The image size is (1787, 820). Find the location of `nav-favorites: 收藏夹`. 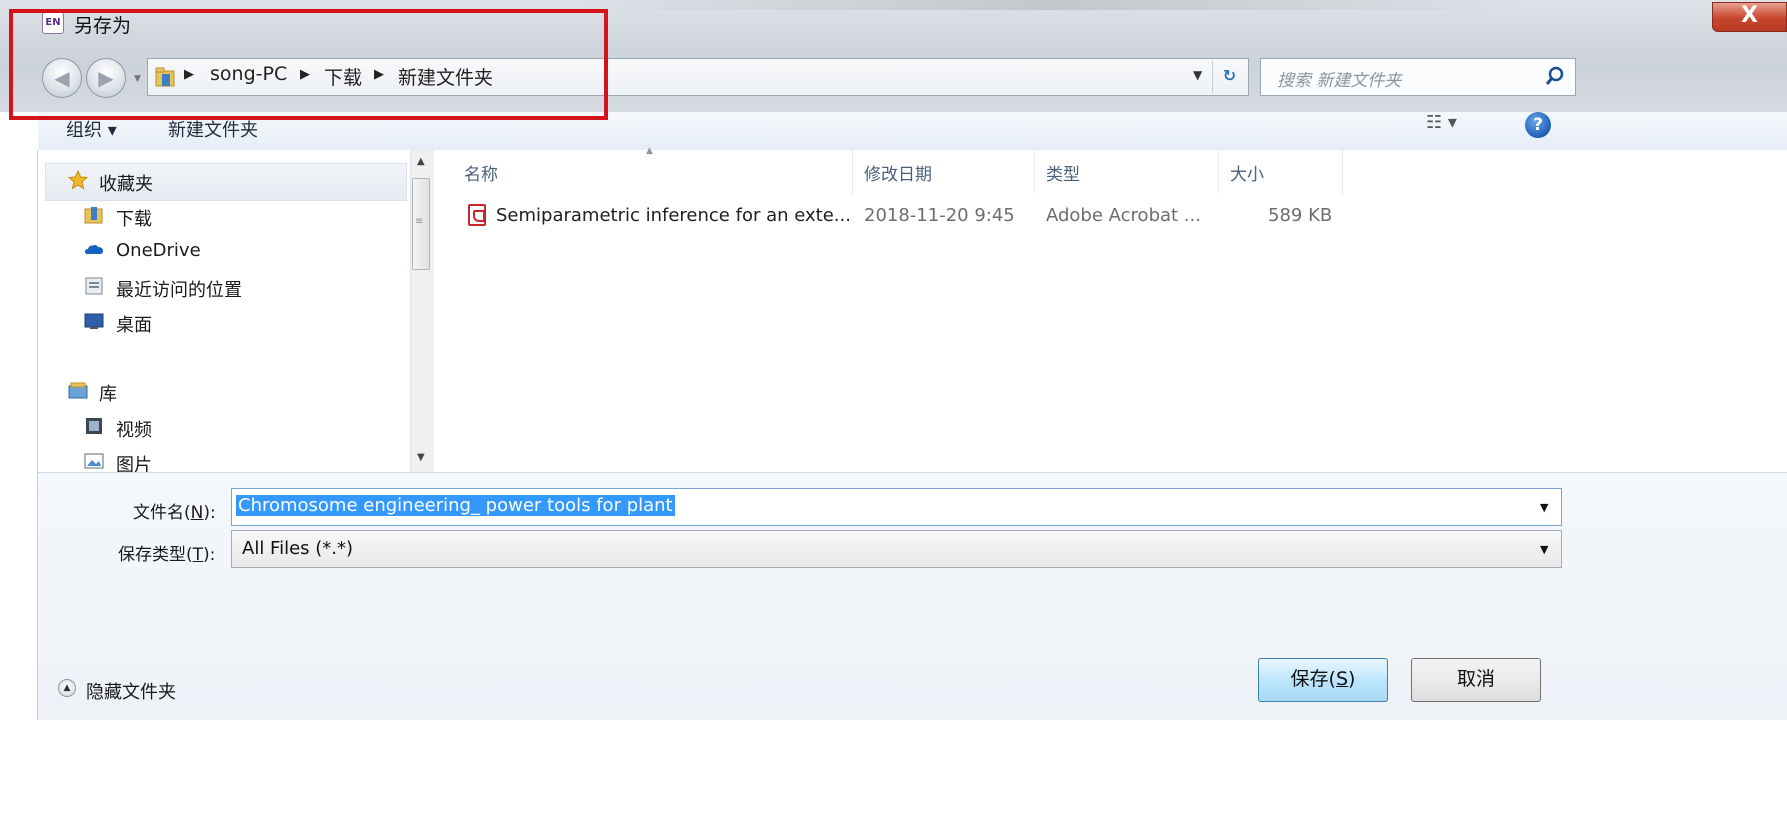

nav-favorites: 收藏夹 is located at coordinates (126, 183).